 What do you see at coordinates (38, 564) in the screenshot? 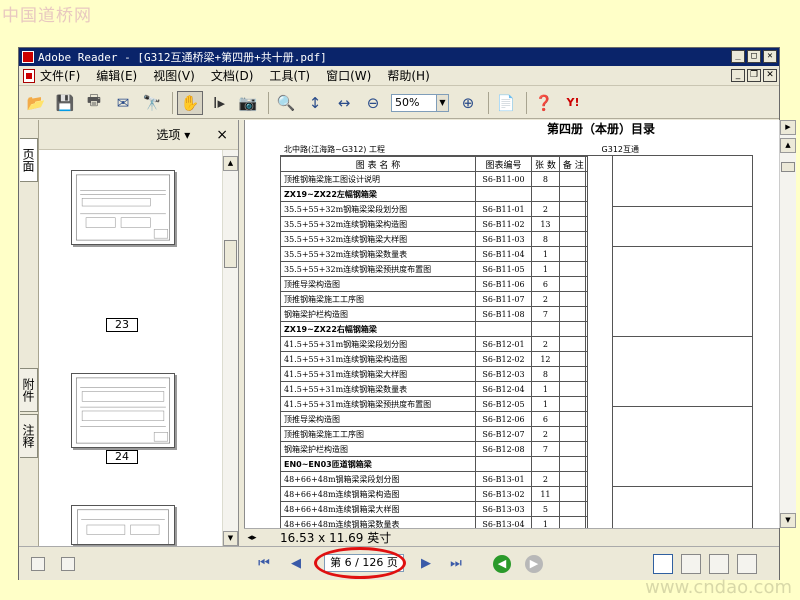
I see `view-mode-icon` at bounding box center [38, 564].